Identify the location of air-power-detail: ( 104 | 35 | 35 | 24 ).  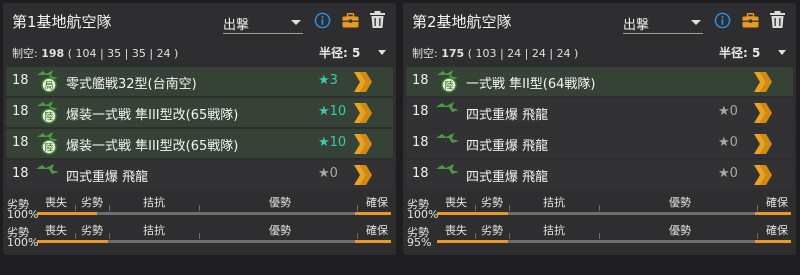
(123, 53).